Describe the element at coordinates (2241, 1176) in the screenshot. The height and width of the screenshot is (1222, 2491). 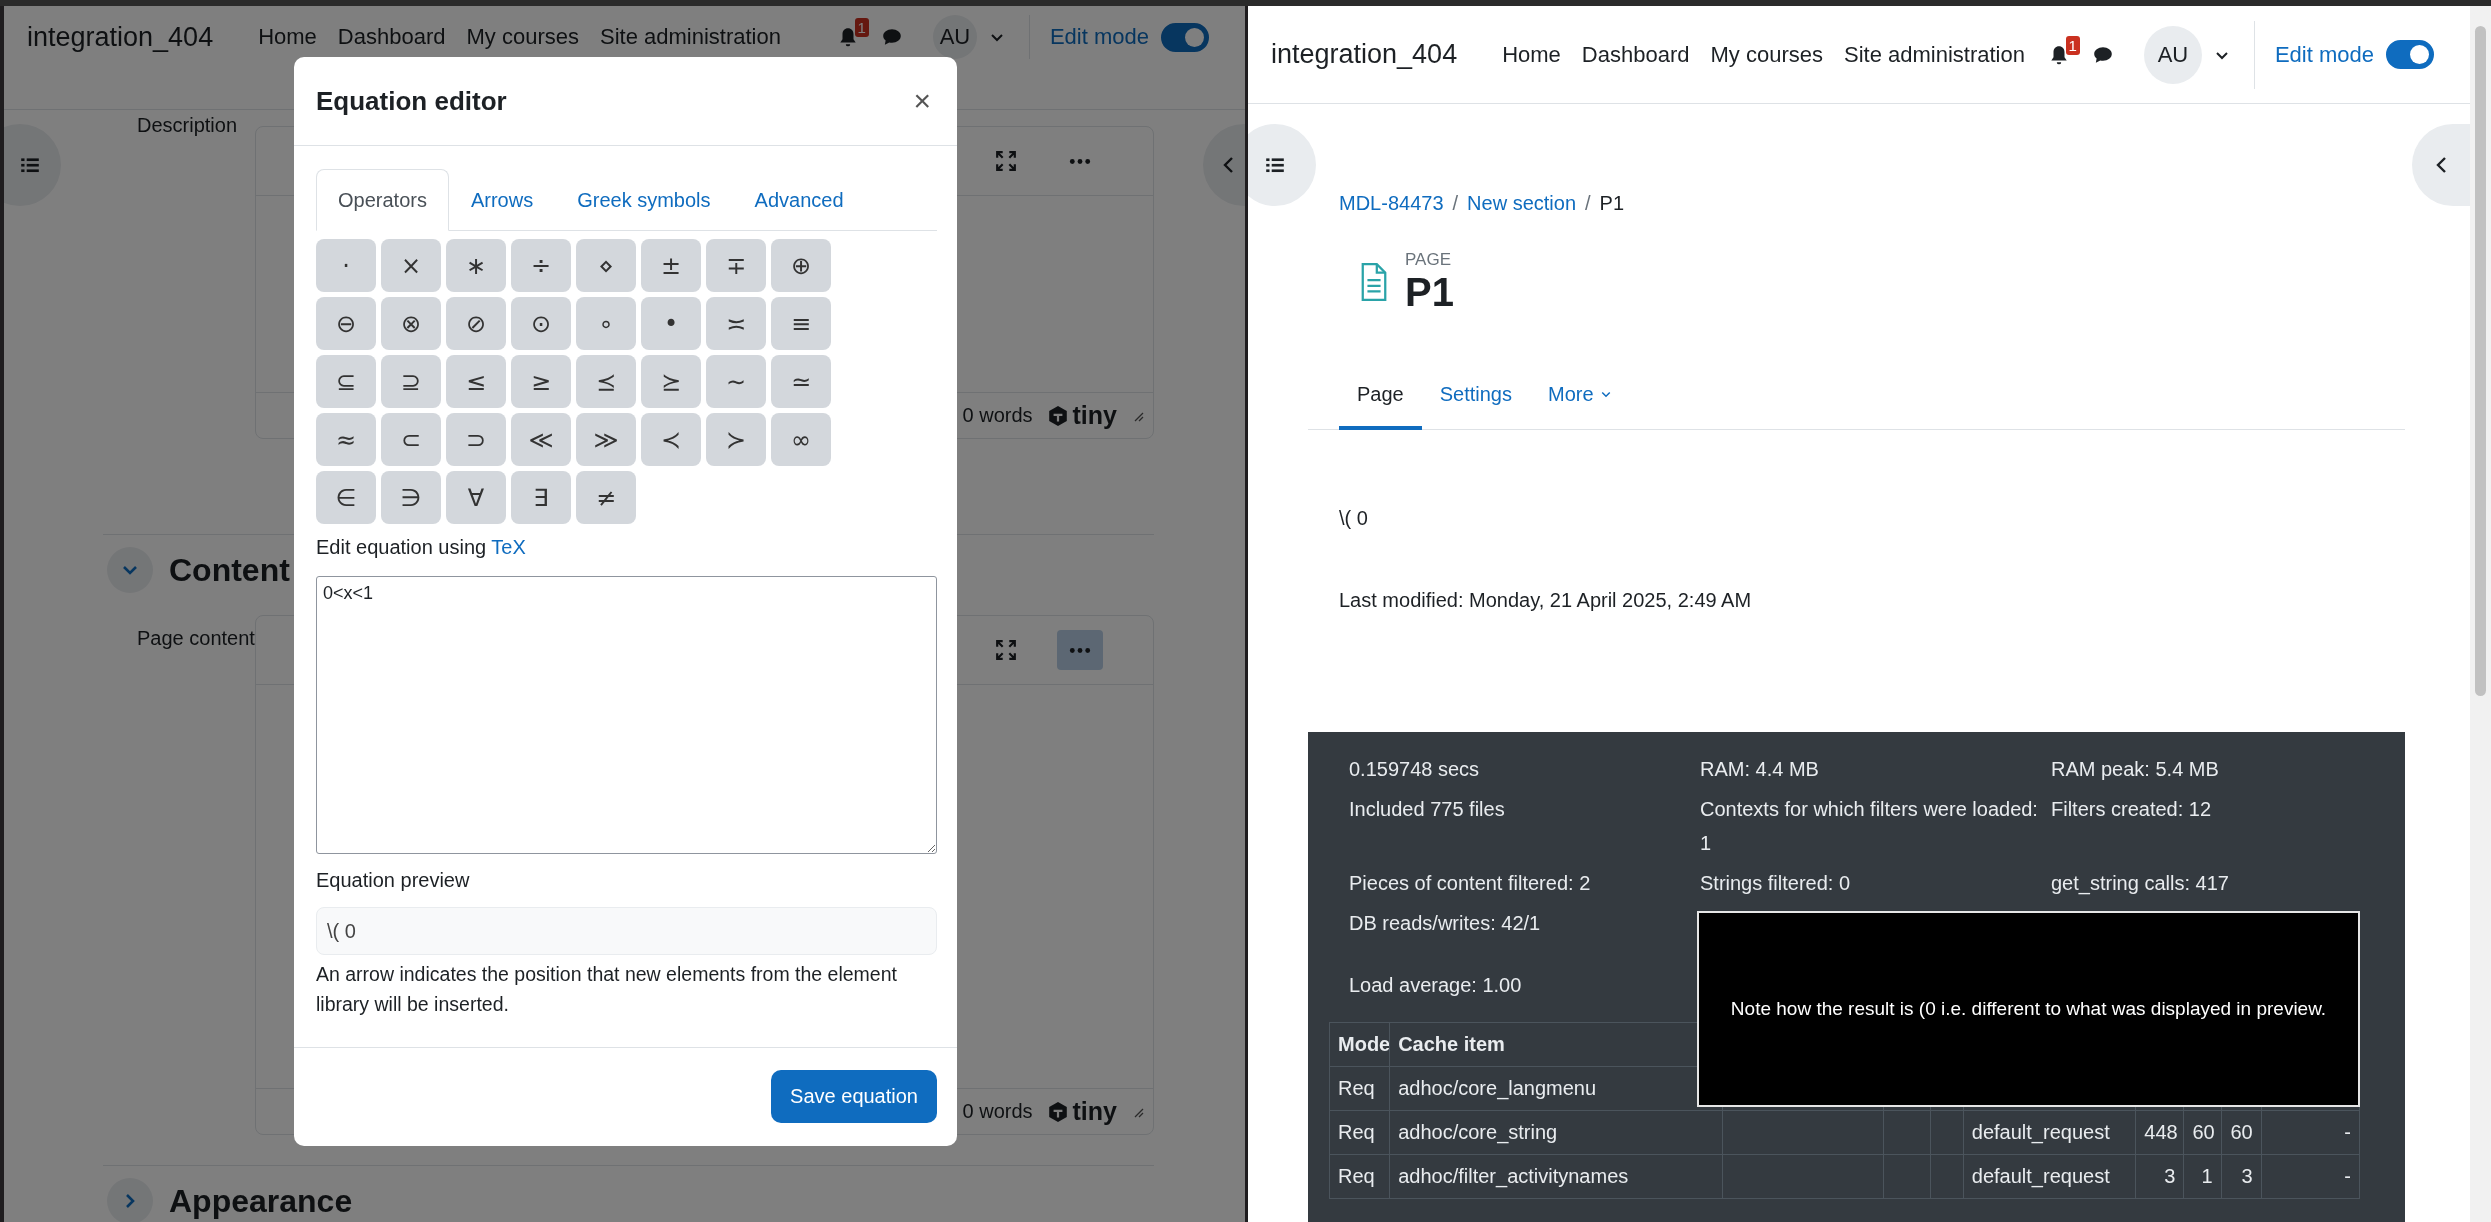
I see `table-cell: 3` at that location.